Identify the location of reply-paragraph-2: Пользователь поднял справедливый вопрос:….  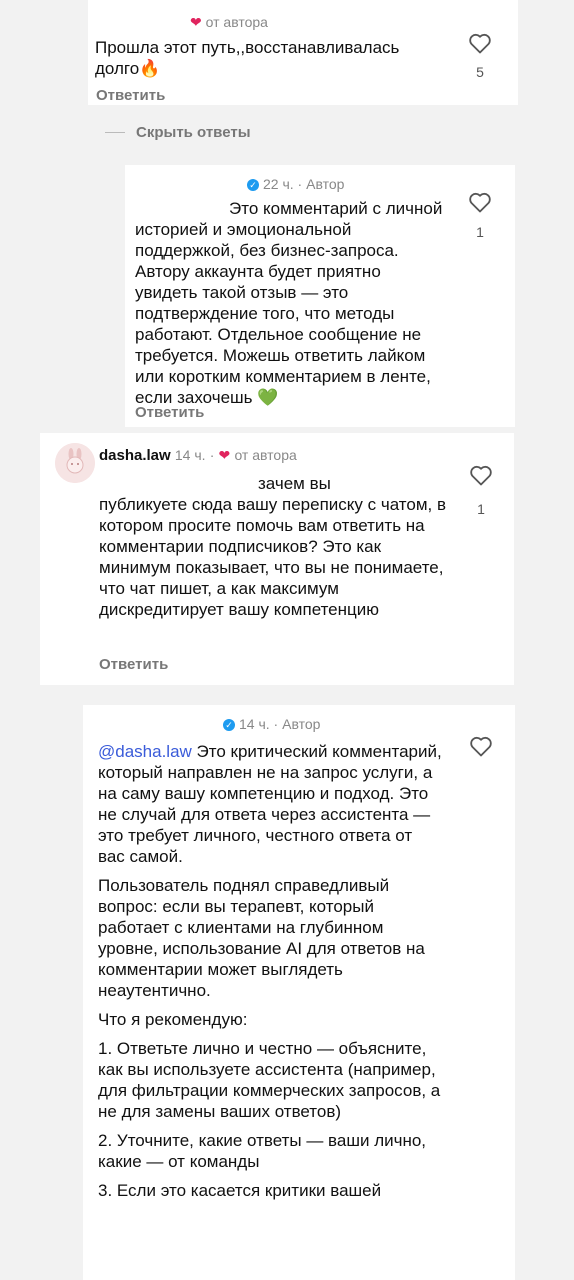
(261, 938).